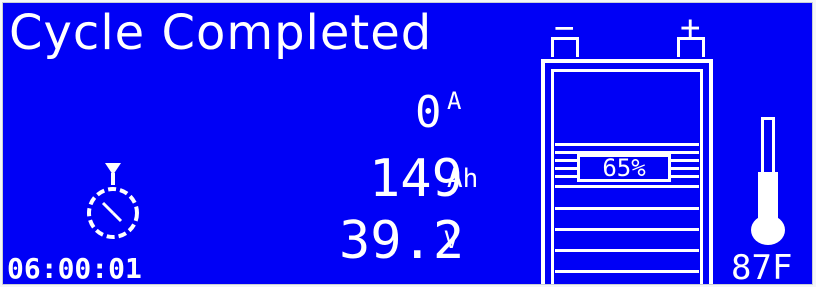 This screenshot has height=287, width=816. I want to click on positive-terminal, so click(691, 47).